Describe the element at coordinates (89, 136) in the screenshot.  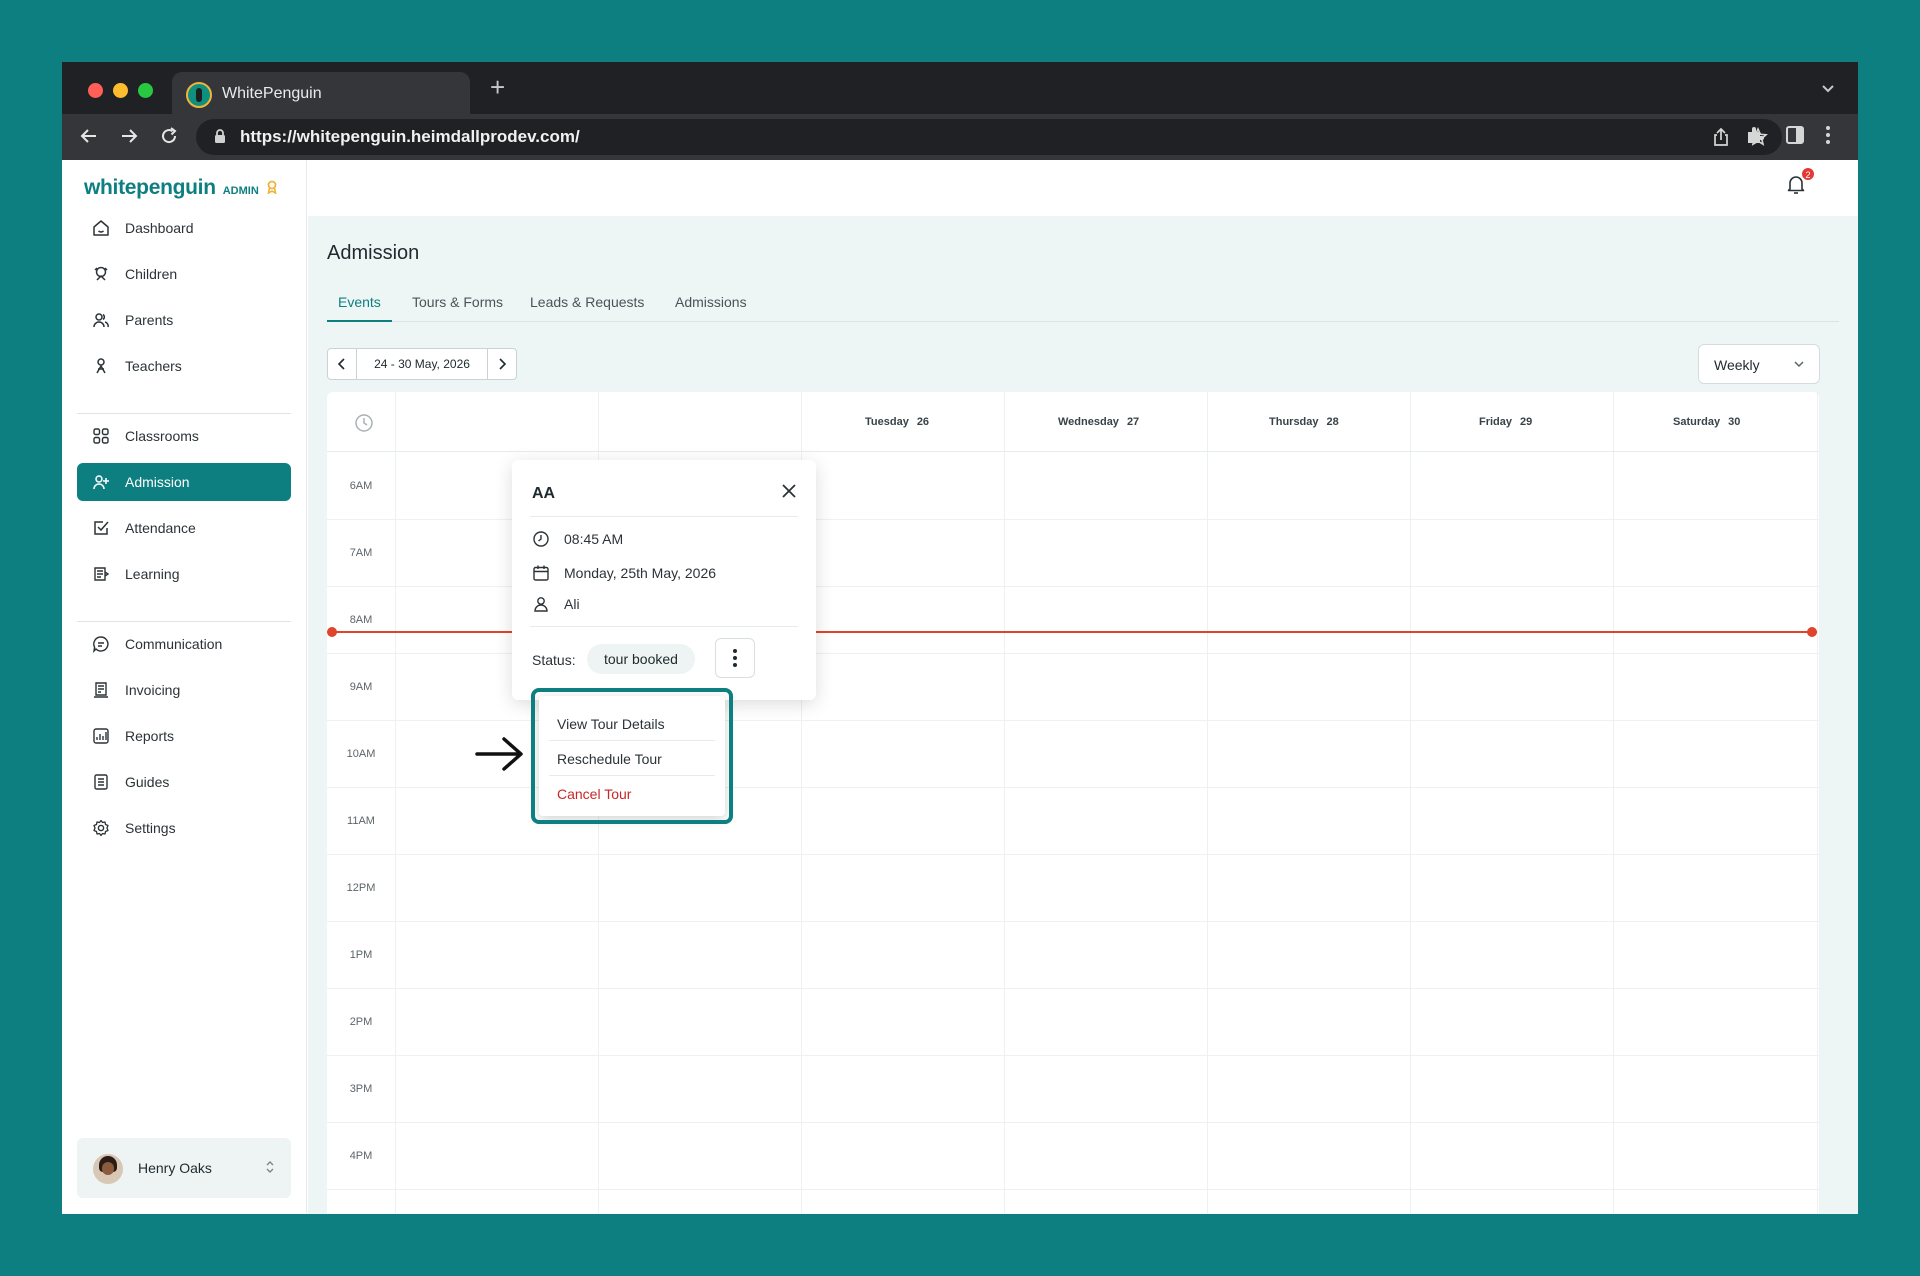
I see `back-arrow-icon` at that location.